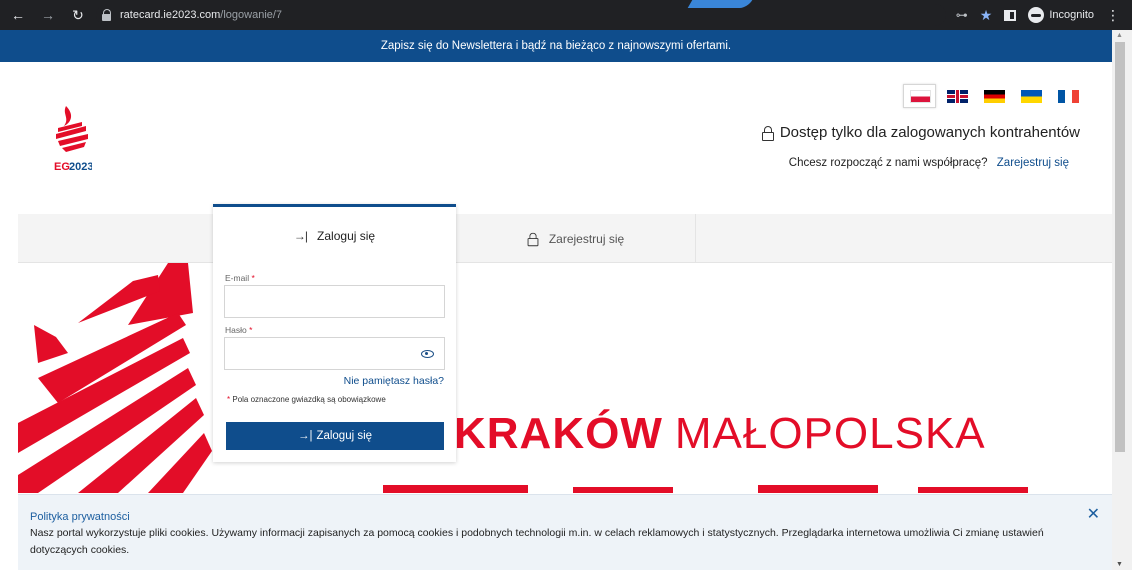  What do you see at coordinates (18, 15) in the screenshot?
I see `back-arrow-icon: ←` at bounding box center [18, 15].